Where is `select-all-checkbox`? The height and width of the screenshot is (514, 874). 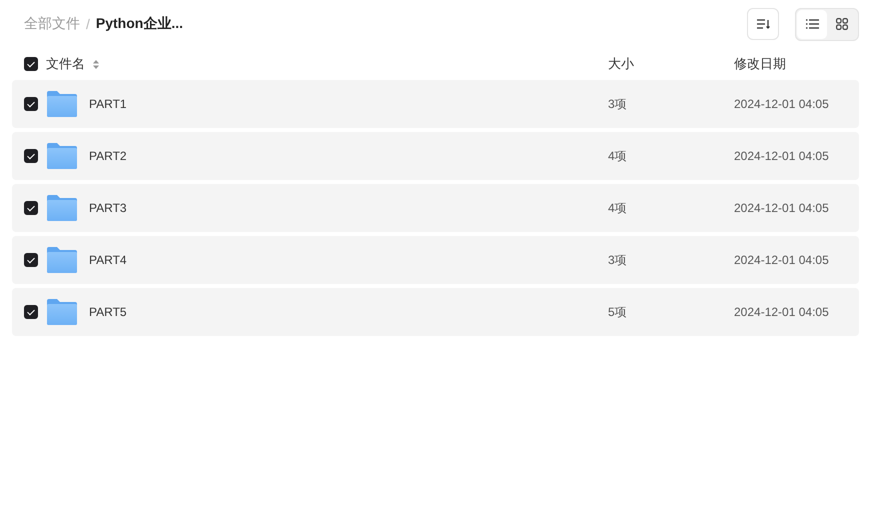
select-all-checkbox is located at coordinates (31, 64).